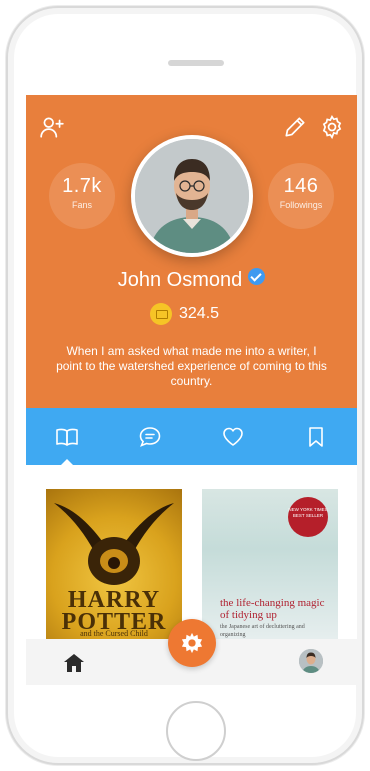  What do you see at coordinates (311, 661) in the screenshot?
I see `profile-avatar-nav` at bounding box center [311, 661].